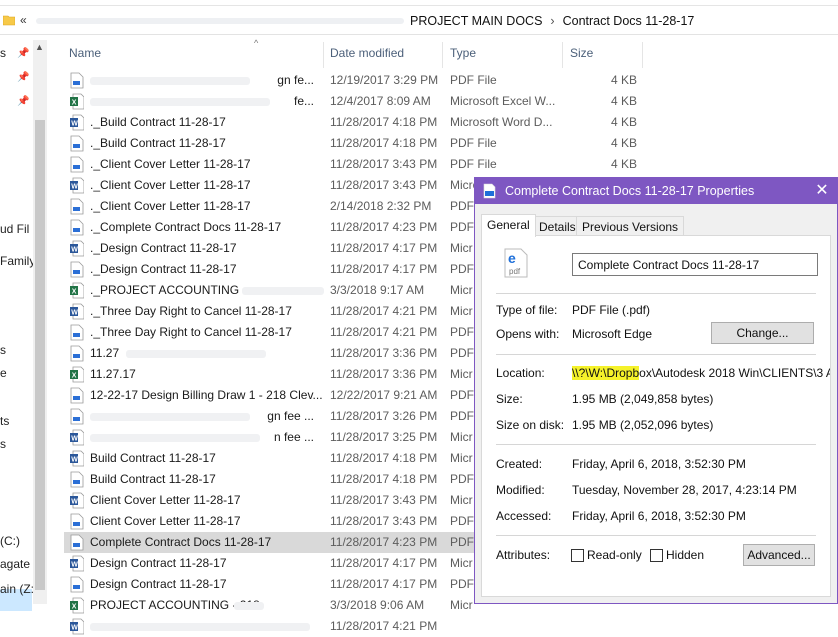 The height and width of the screenshot is (637, 838). I want to click on sort-arrow-icon: ^, so click(256, 43).